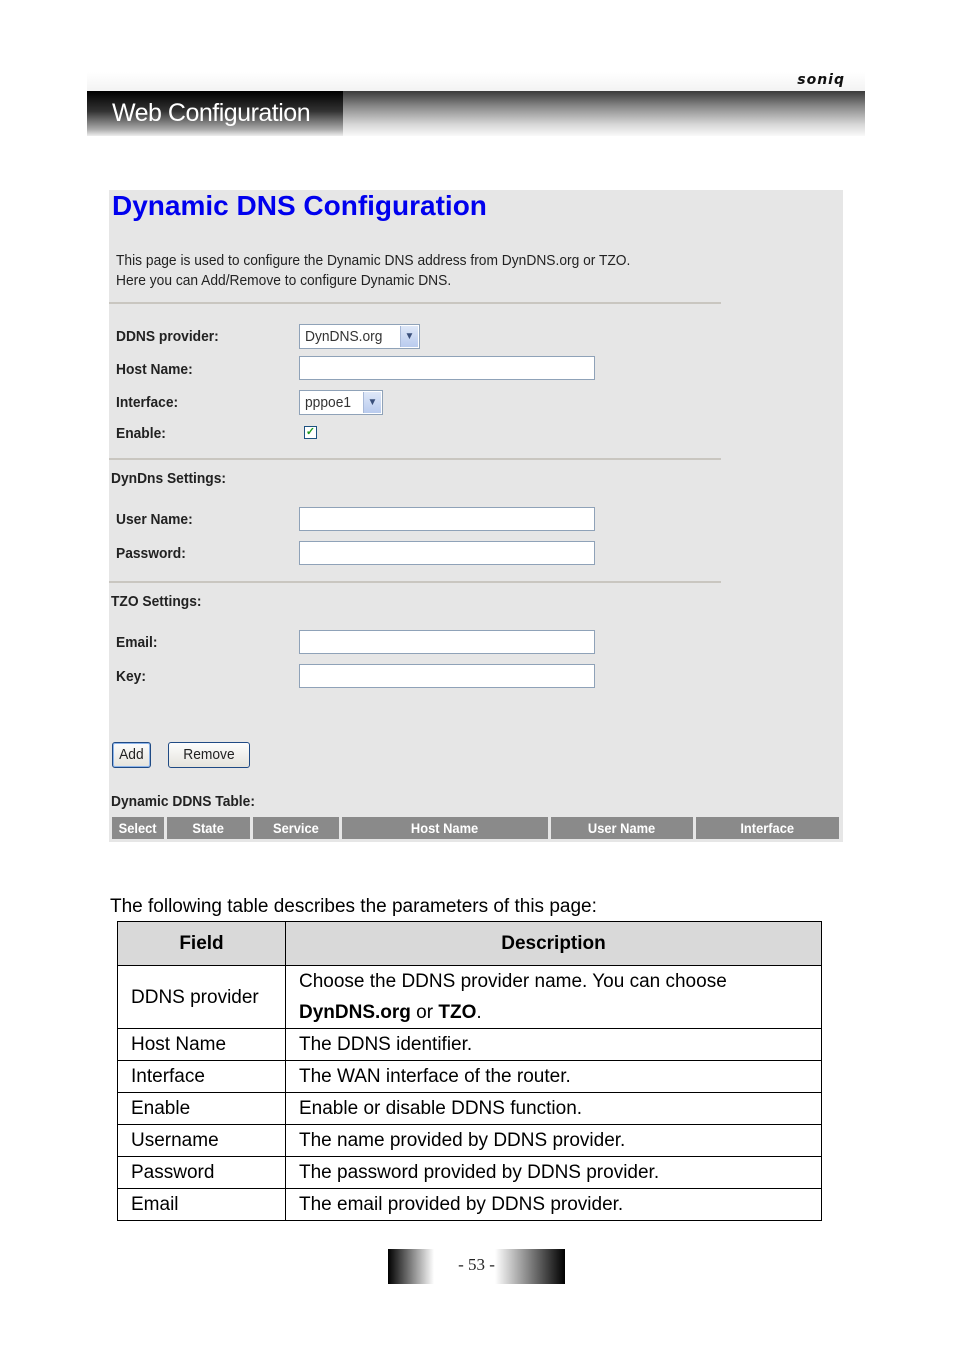 The height and width of the screenshot is (1350, 954). Describe the element at coordinates (553, 1108) in the screenshot. I see `description-cell: Enable or disable DDNS function.` at that location.